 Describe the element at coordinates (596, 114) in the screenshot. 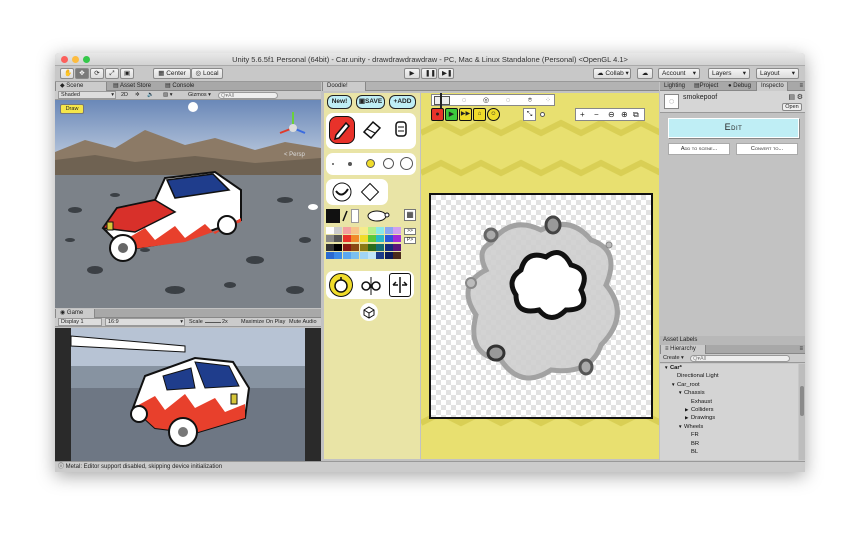

I see `zoom-out-icon: −` at that location.